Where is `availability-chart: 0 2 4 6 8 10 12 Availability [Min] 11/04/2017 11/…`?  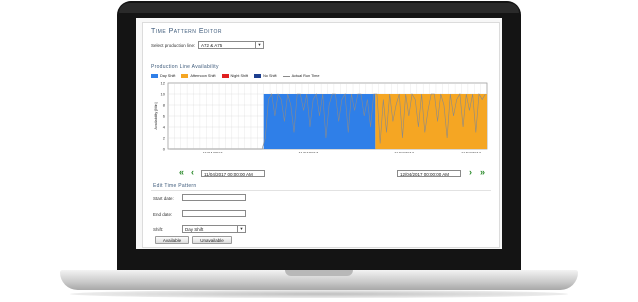 availability-chart: 0 2 4 6 8 10 12 Availability [Min] 11/04/2017 11/… is located at coordinates (321, 117).